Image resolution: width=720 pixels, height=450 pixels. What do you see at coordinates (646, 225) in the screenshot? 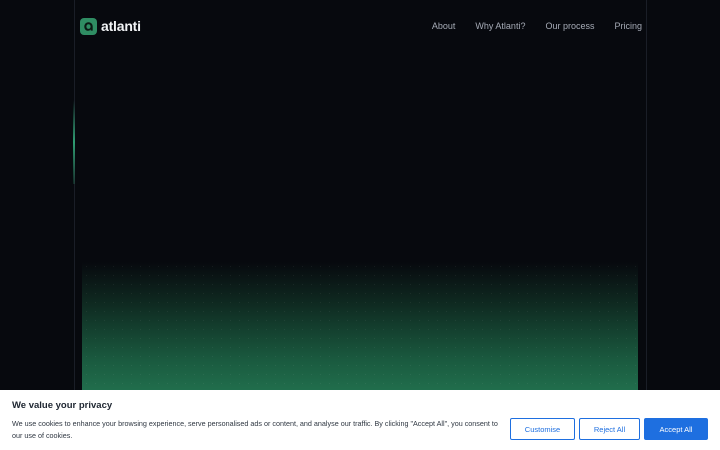
I see `frame-line-right` at bounding box center [646, 225].